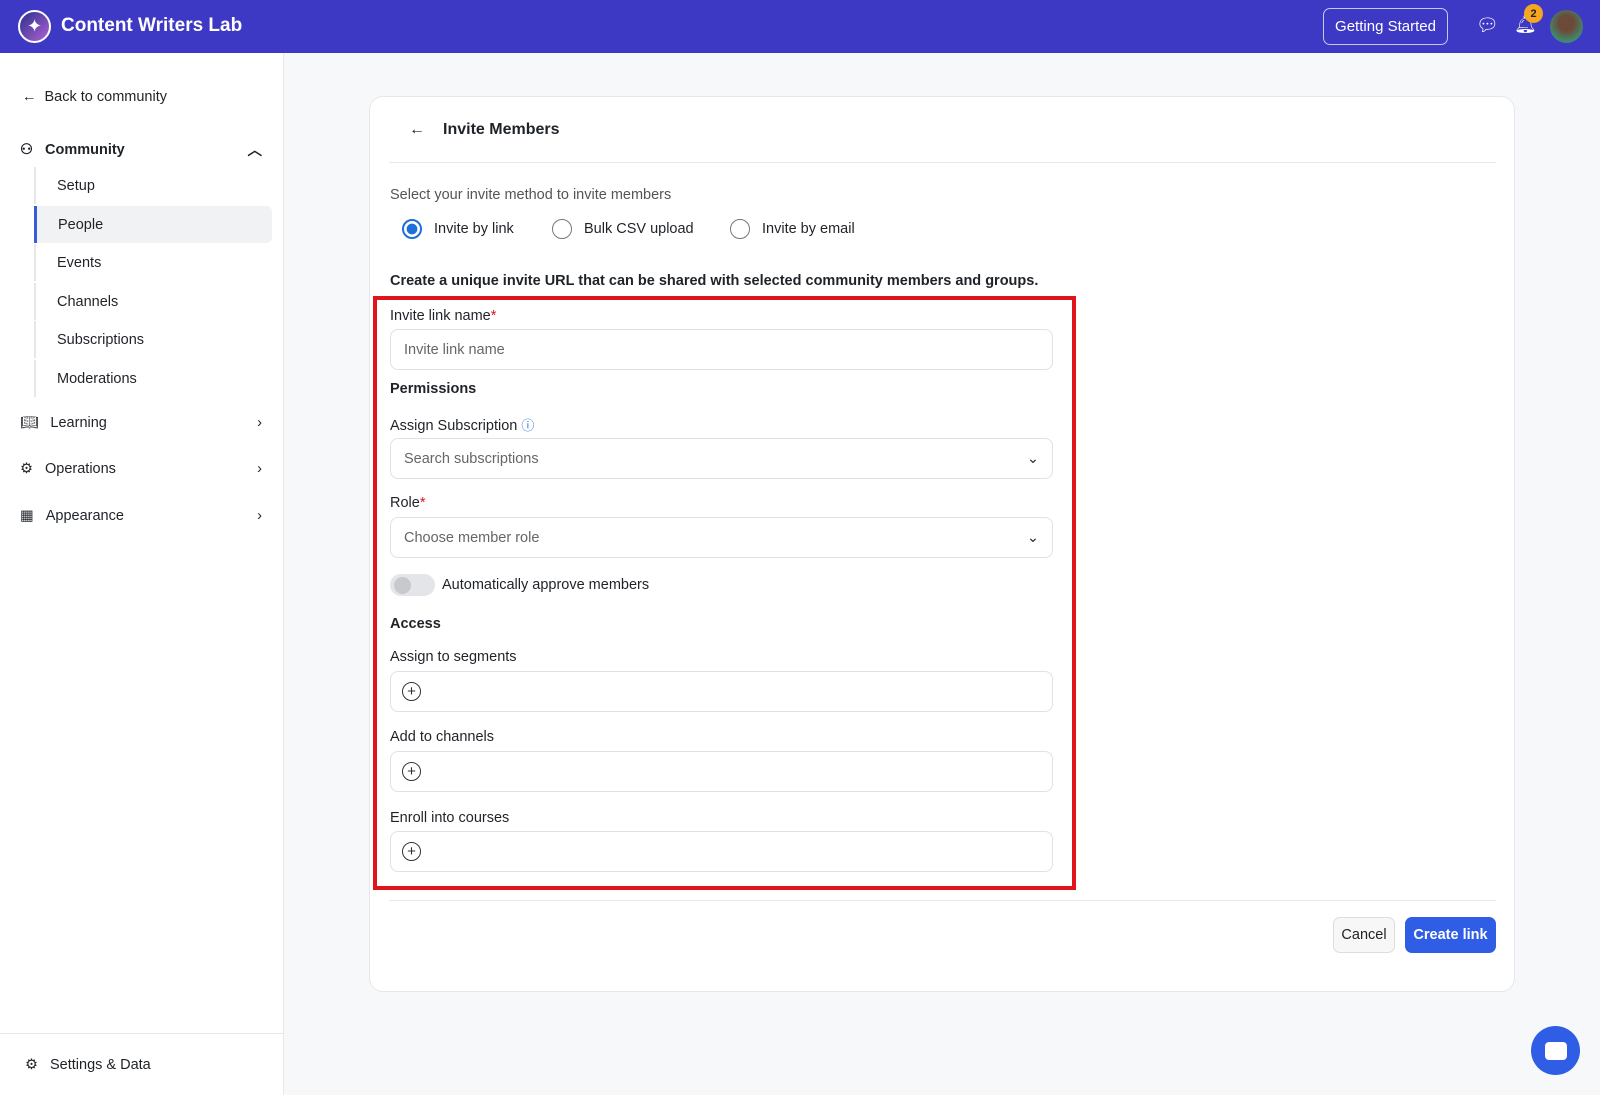 The width and height of the screenshot is (1600, 1095). Describe the element at coordinates (141, 149) in the screenshot. I see `sidebar-item-community: ⚇ Community ︿` at that location.